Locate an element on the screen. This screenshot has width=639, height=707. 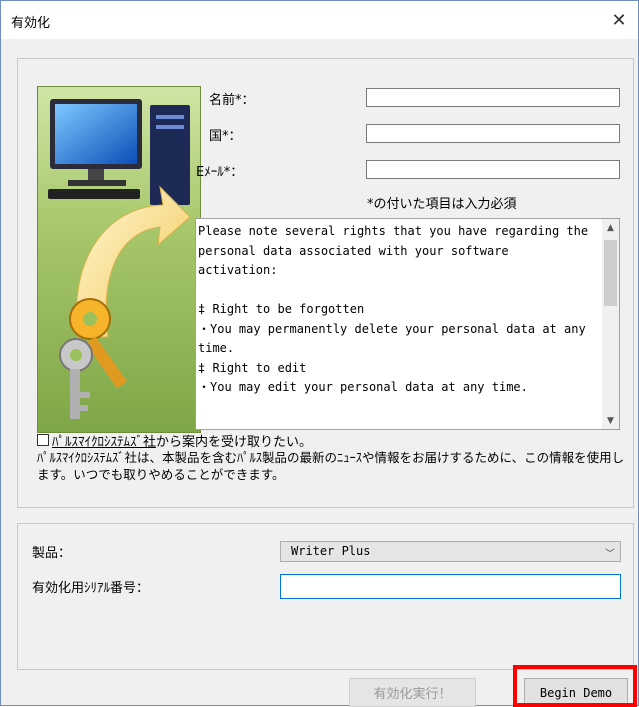
activate-button: 有効化実行！ is located at coordinates (412, 692).